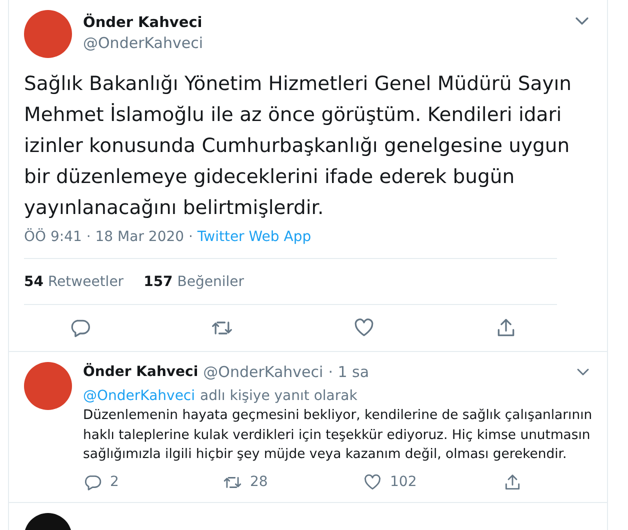  Describe the element at coordinates (74, 282) in the screenshot. I see `stat-link: 54 Retweetler` at that location.